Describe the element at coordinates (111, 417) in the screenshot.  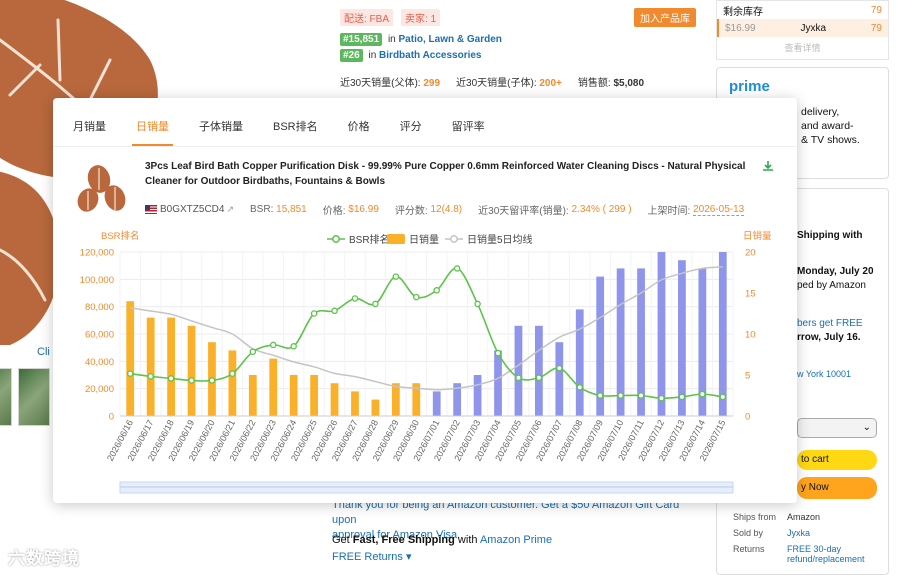
I see `y-tick-left: 0` at that location.